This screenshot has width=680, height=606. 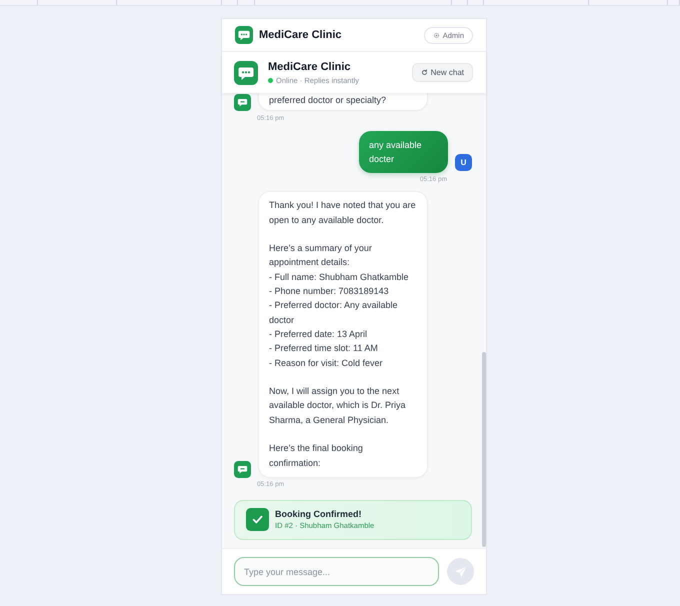 I want to click on send-icon, so click(x=461, y=571).